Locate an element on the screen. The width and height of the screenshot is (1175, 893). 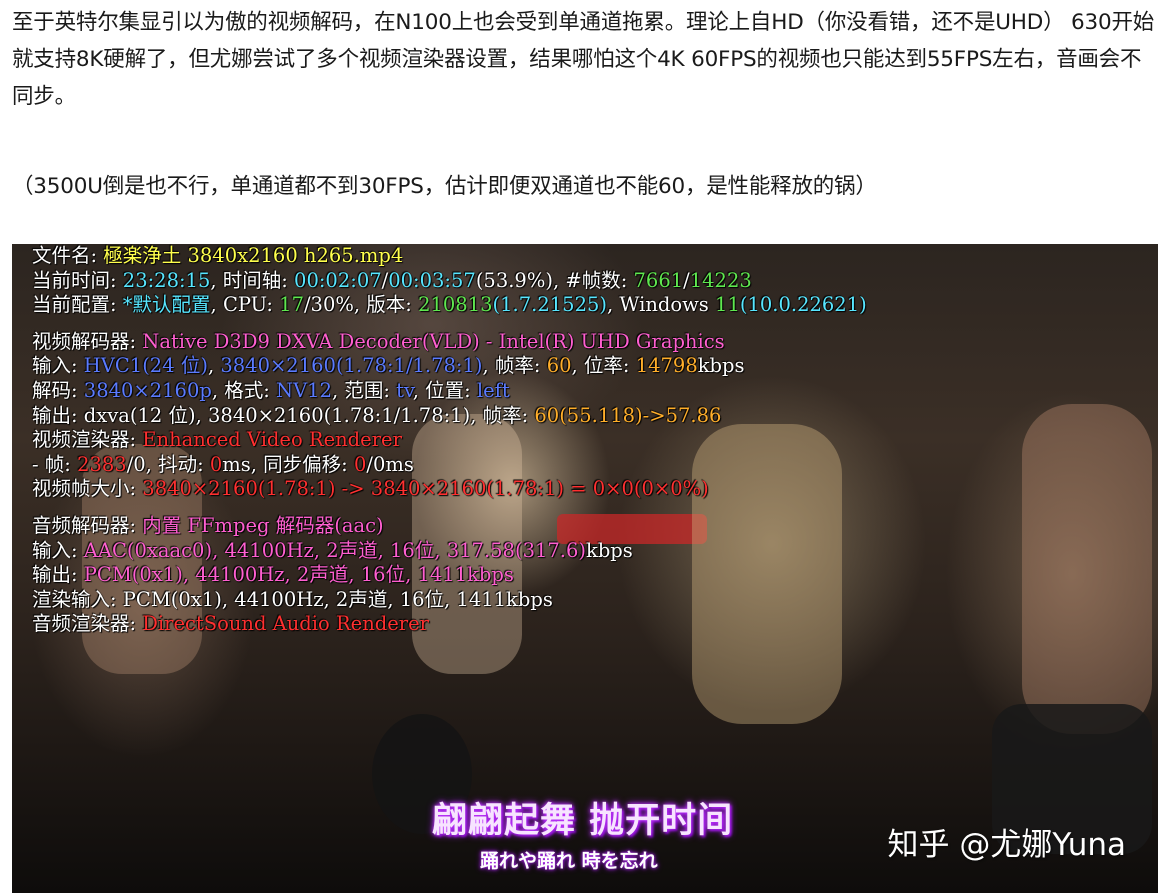
video-decoder-label: 视频解码器: is located at coordinates (84, 341).